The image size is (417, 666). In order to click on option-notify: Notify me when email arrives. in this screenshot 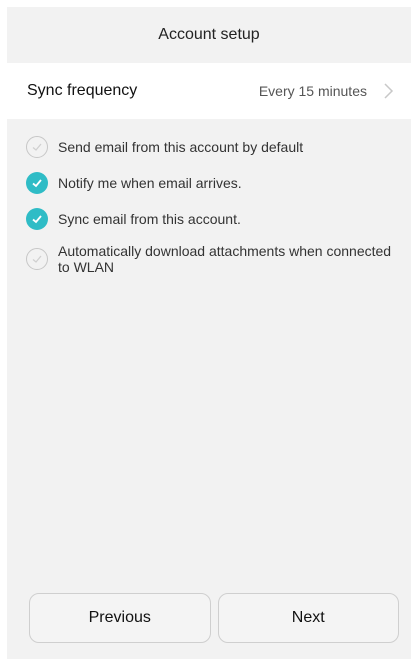, I will do `click(213, 183)`.